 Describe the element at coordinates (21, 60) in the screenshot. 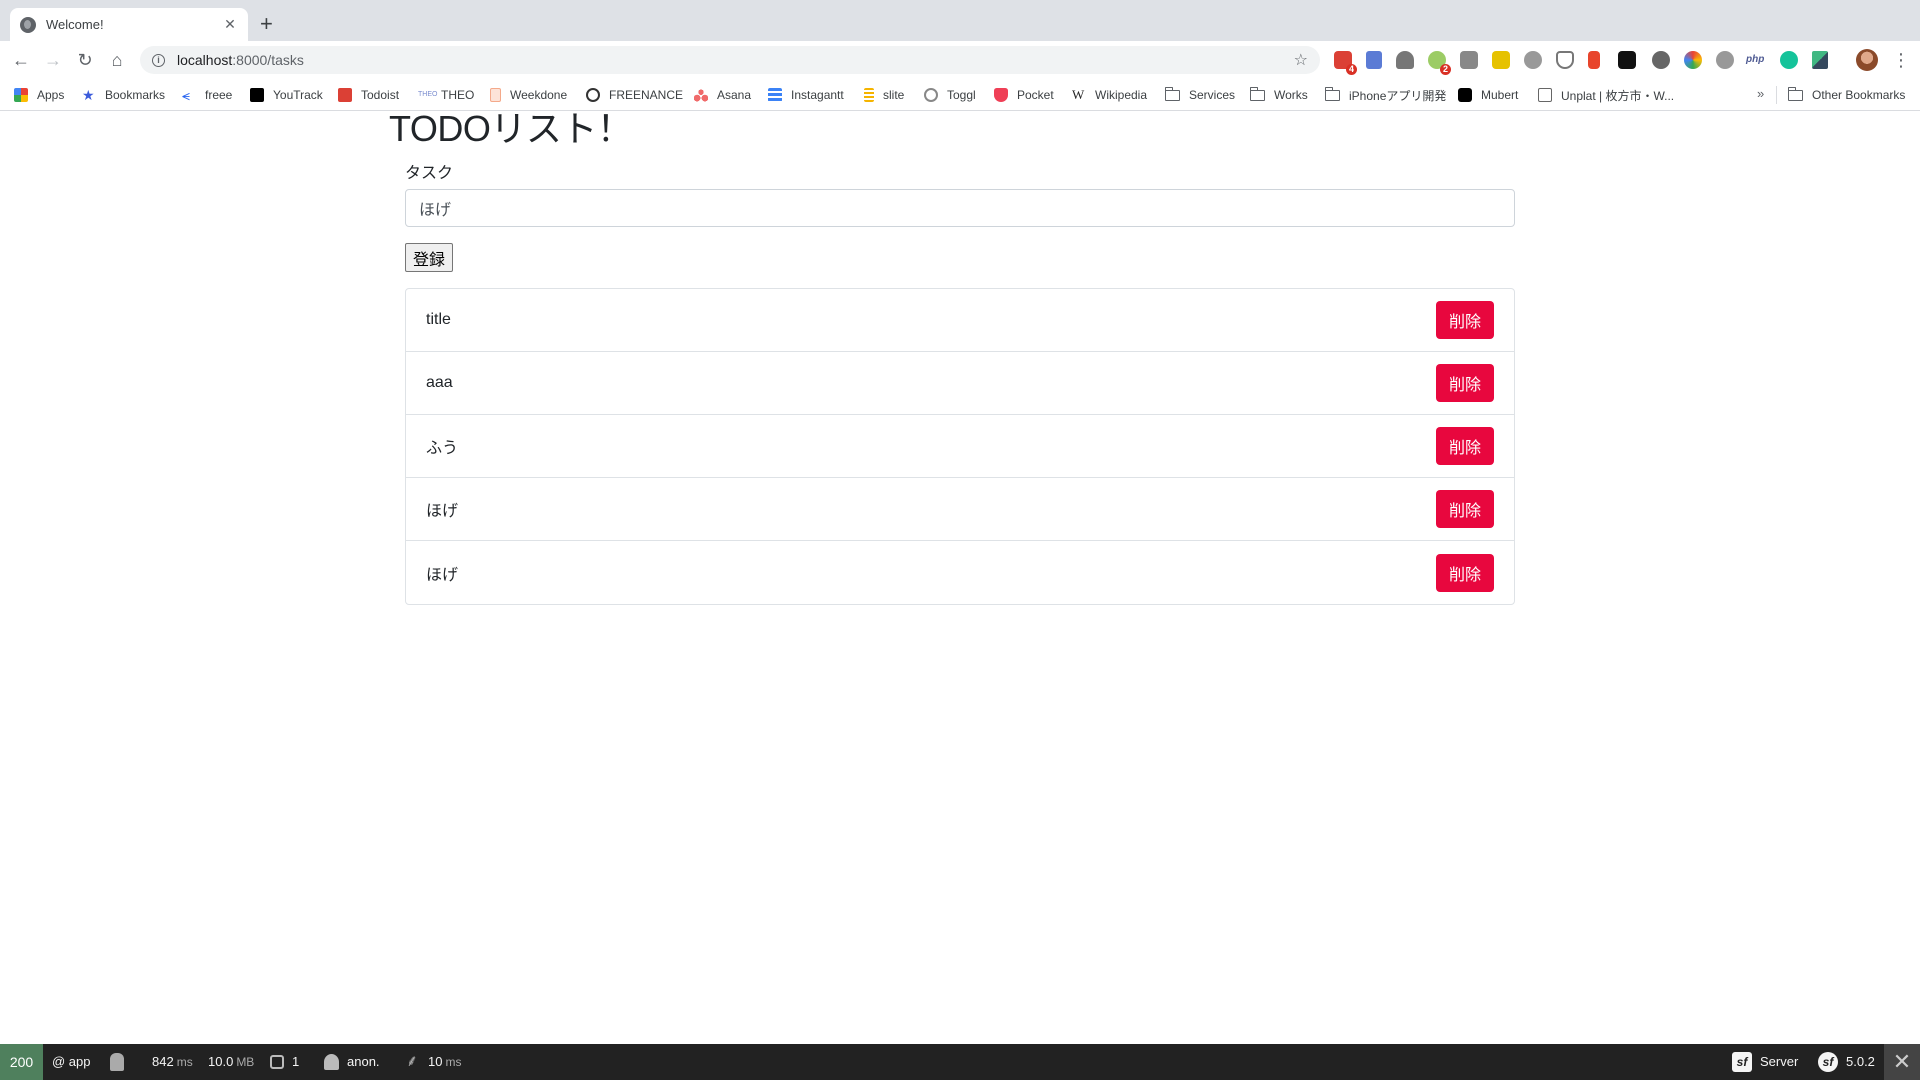

I see `back-arrow-icon: ←` at that location.